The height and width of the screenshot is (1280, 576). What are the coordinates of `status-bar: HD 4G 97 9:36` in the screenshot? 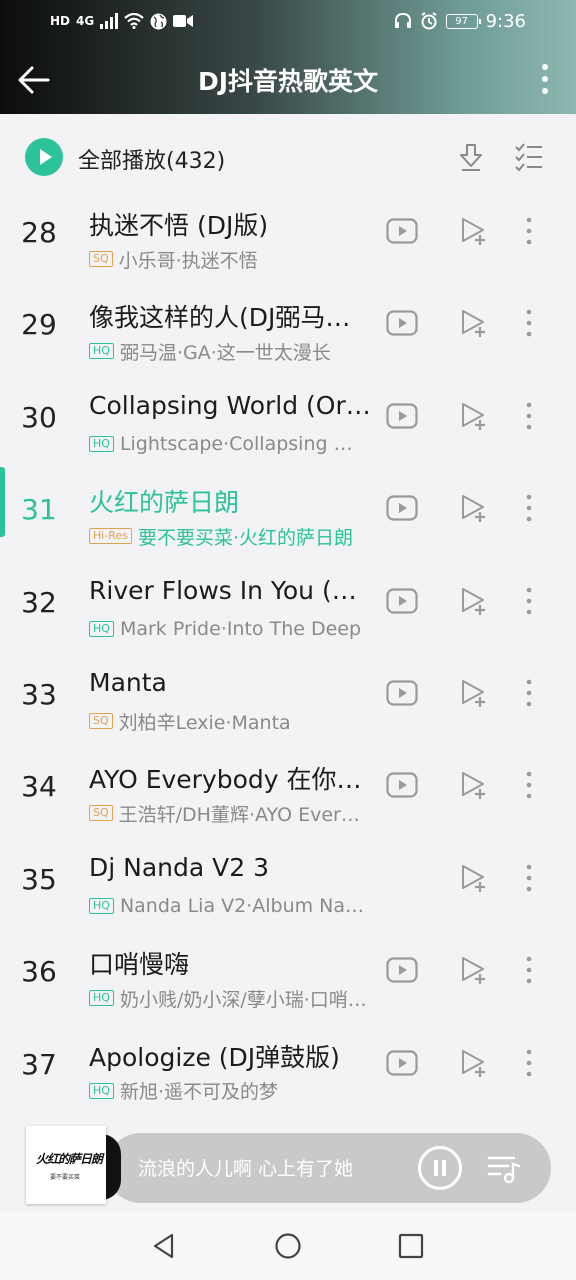 It's located at (288, 21).